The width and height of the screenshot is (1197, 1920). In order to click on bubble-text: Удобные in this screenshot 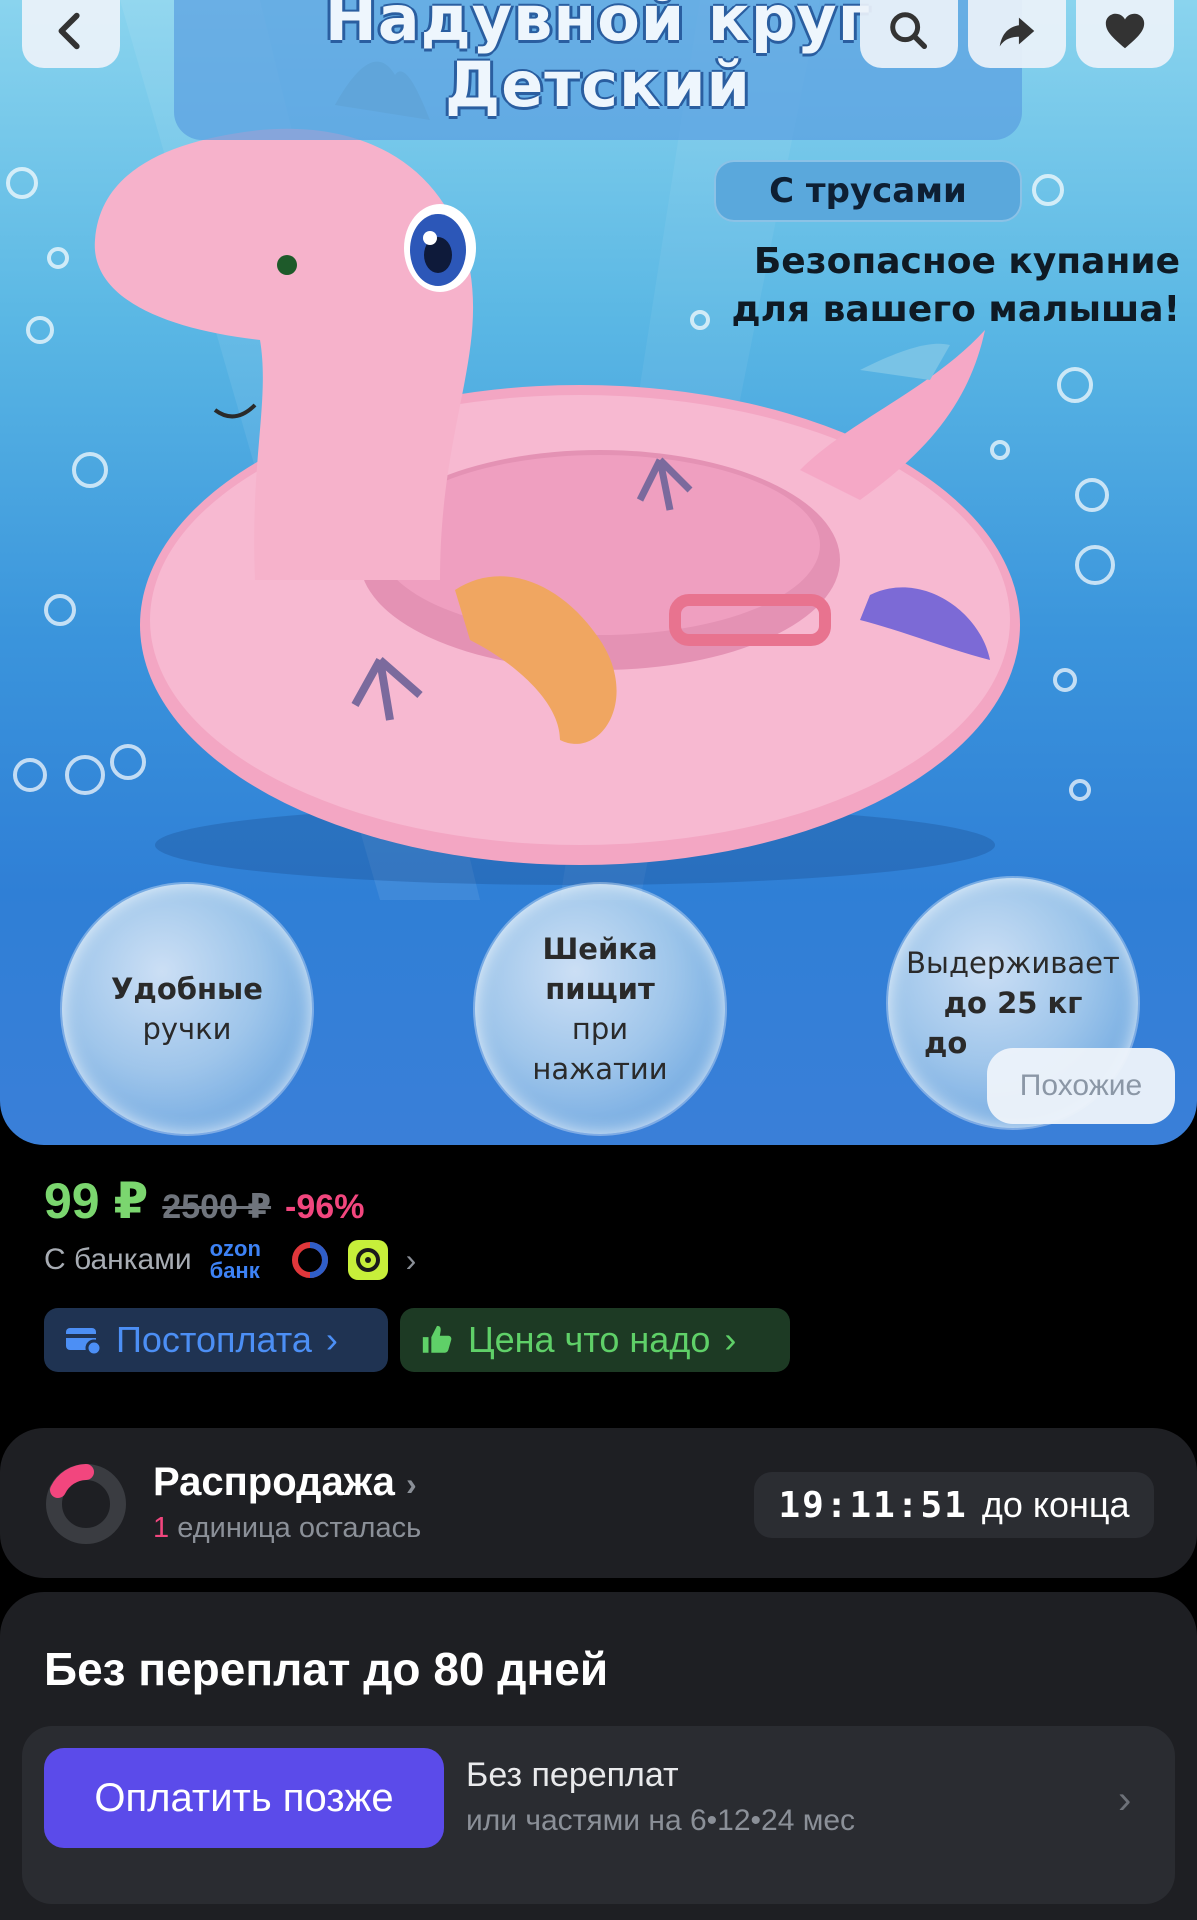, I will do `click(187, 989)`.